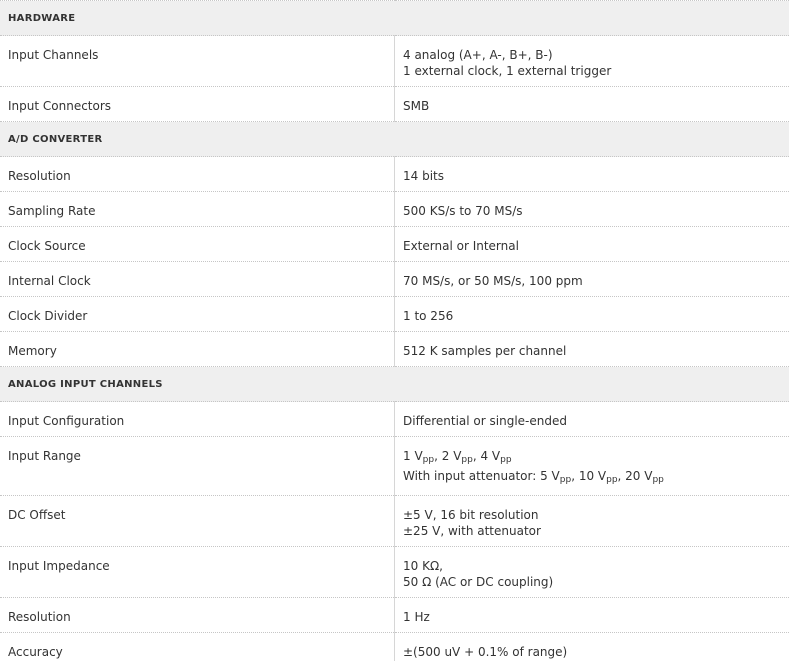 The width and height of the screenshot is (789, 661). I want to click on spec-label: Memory, so click(197, 349).